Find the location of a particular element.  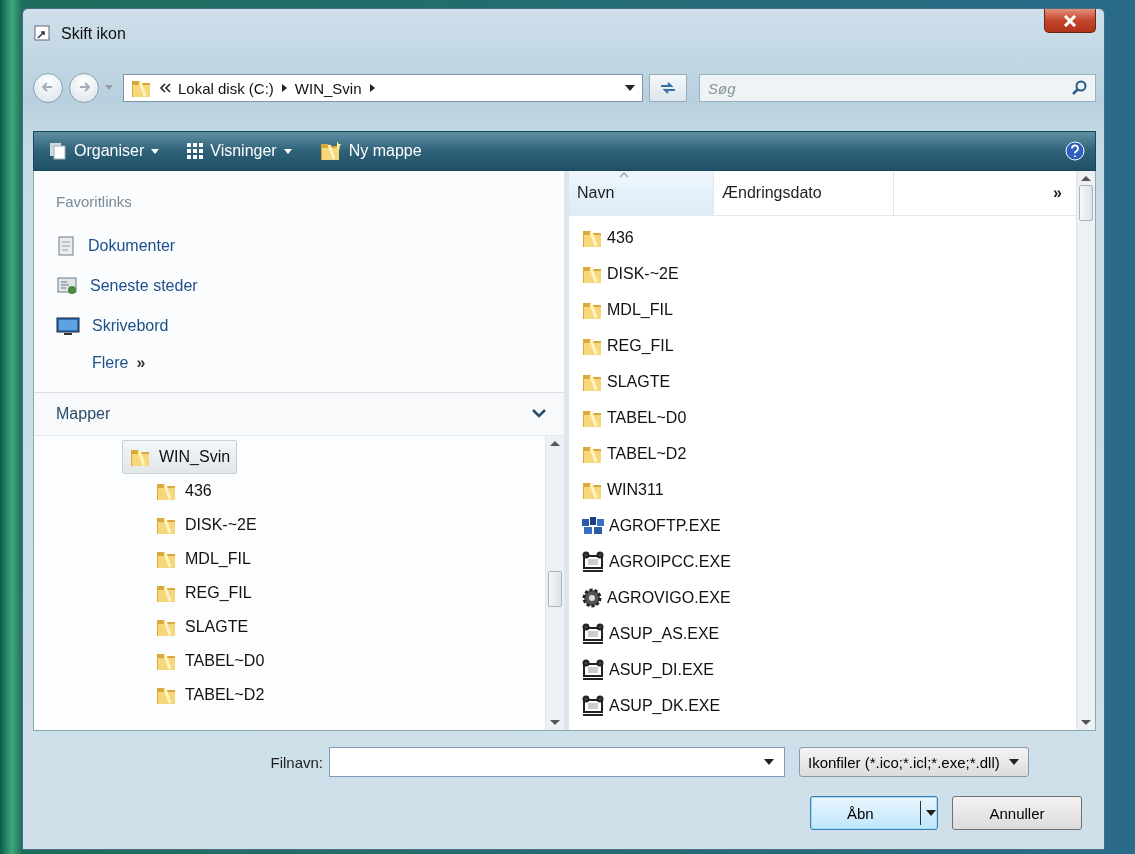

close-button is located at coordinates (1070, 21).